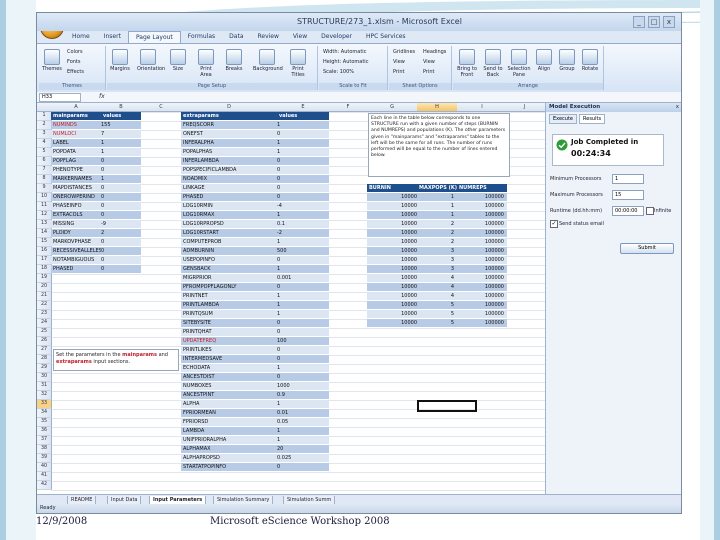 The height and width of the screenshot is (540, 720). What do you see at coordinates (303, 413) in the screenshot?
I see `extraparams-cell: 0.01` at bounding box center [303, 413].